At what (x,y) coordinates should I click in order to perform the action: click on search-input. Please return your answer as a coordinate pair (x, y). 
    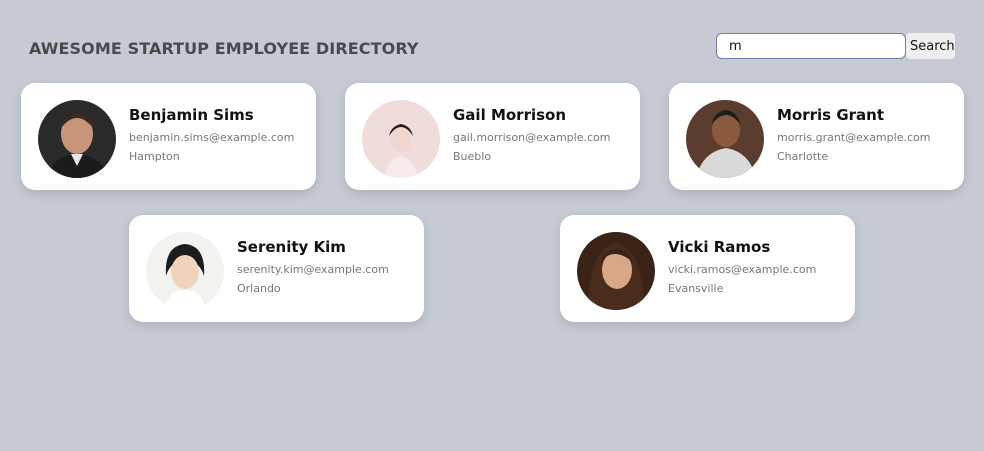
    Looking at the image, I should click on (811, 46).